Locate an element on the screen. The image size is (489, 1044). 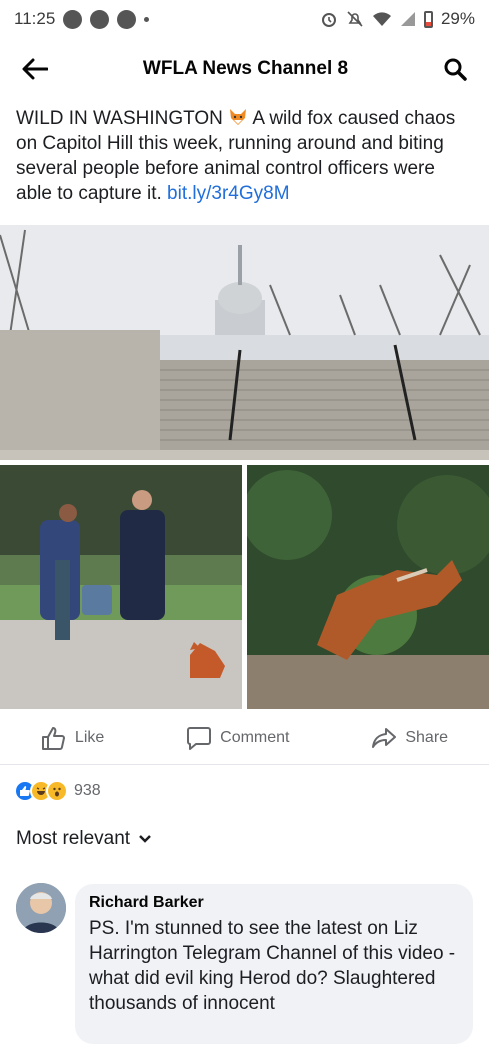
more-notifications-icon is located at coordinates (147, 19).